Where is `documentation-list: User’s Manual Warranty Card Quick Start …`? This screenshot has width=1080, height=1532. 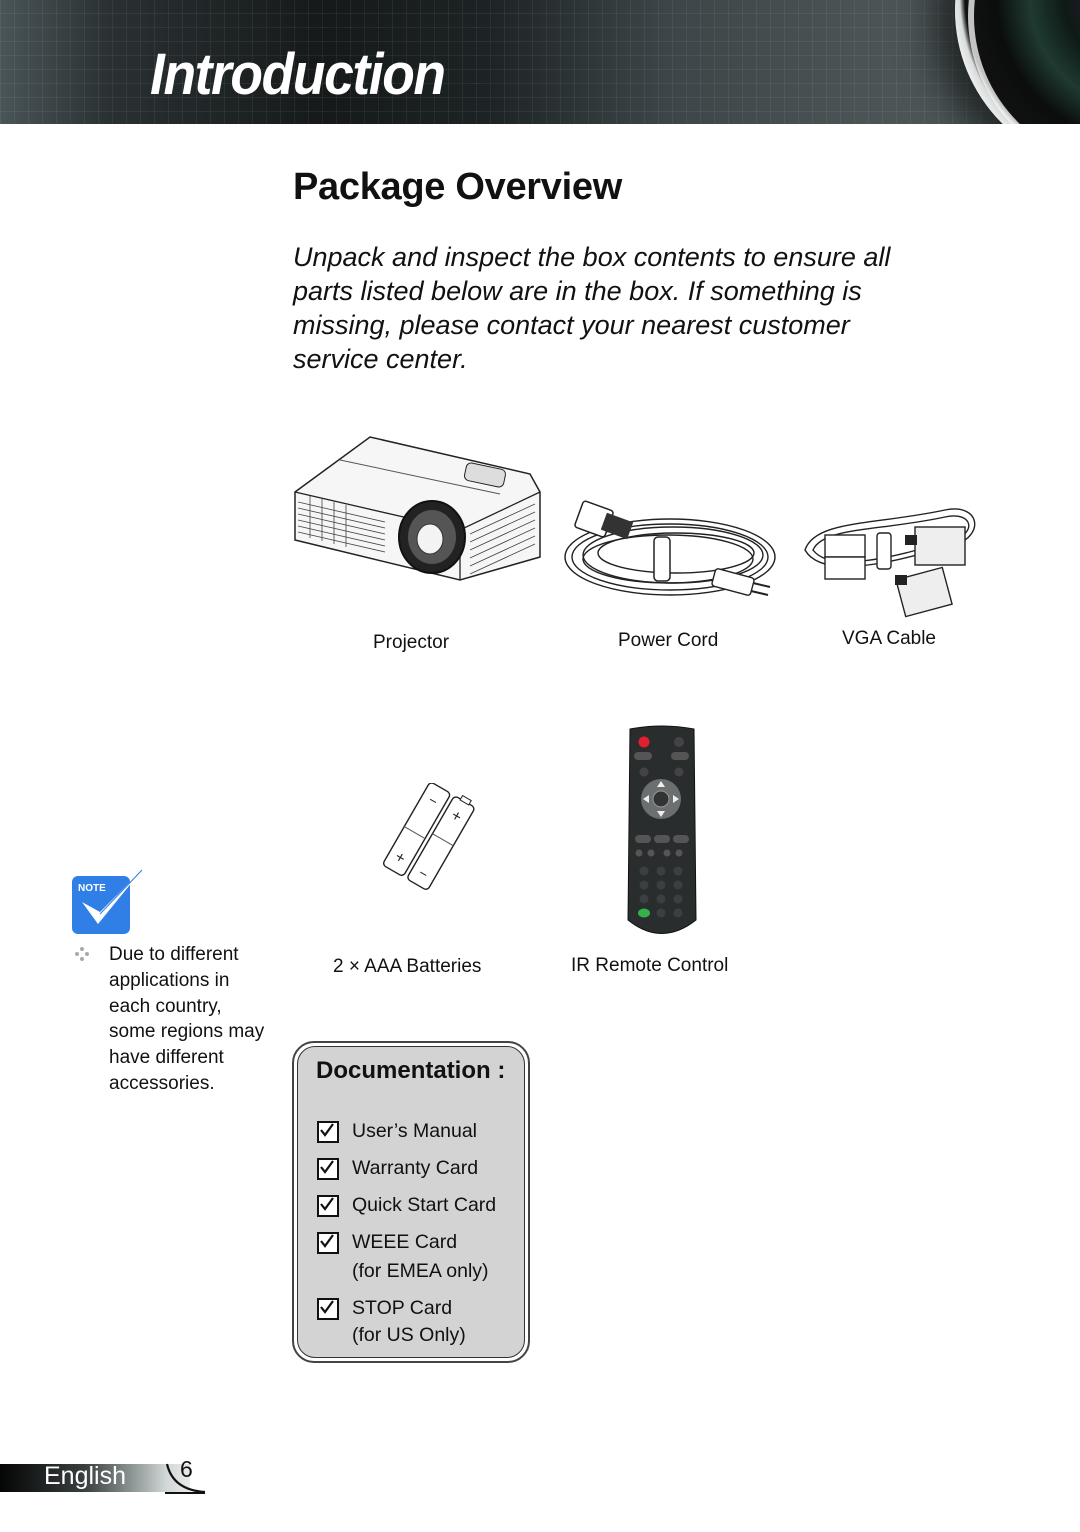 documentation-list: User’s Manual Warranty Card Quick Start … is located at coordinates (406, 1236).